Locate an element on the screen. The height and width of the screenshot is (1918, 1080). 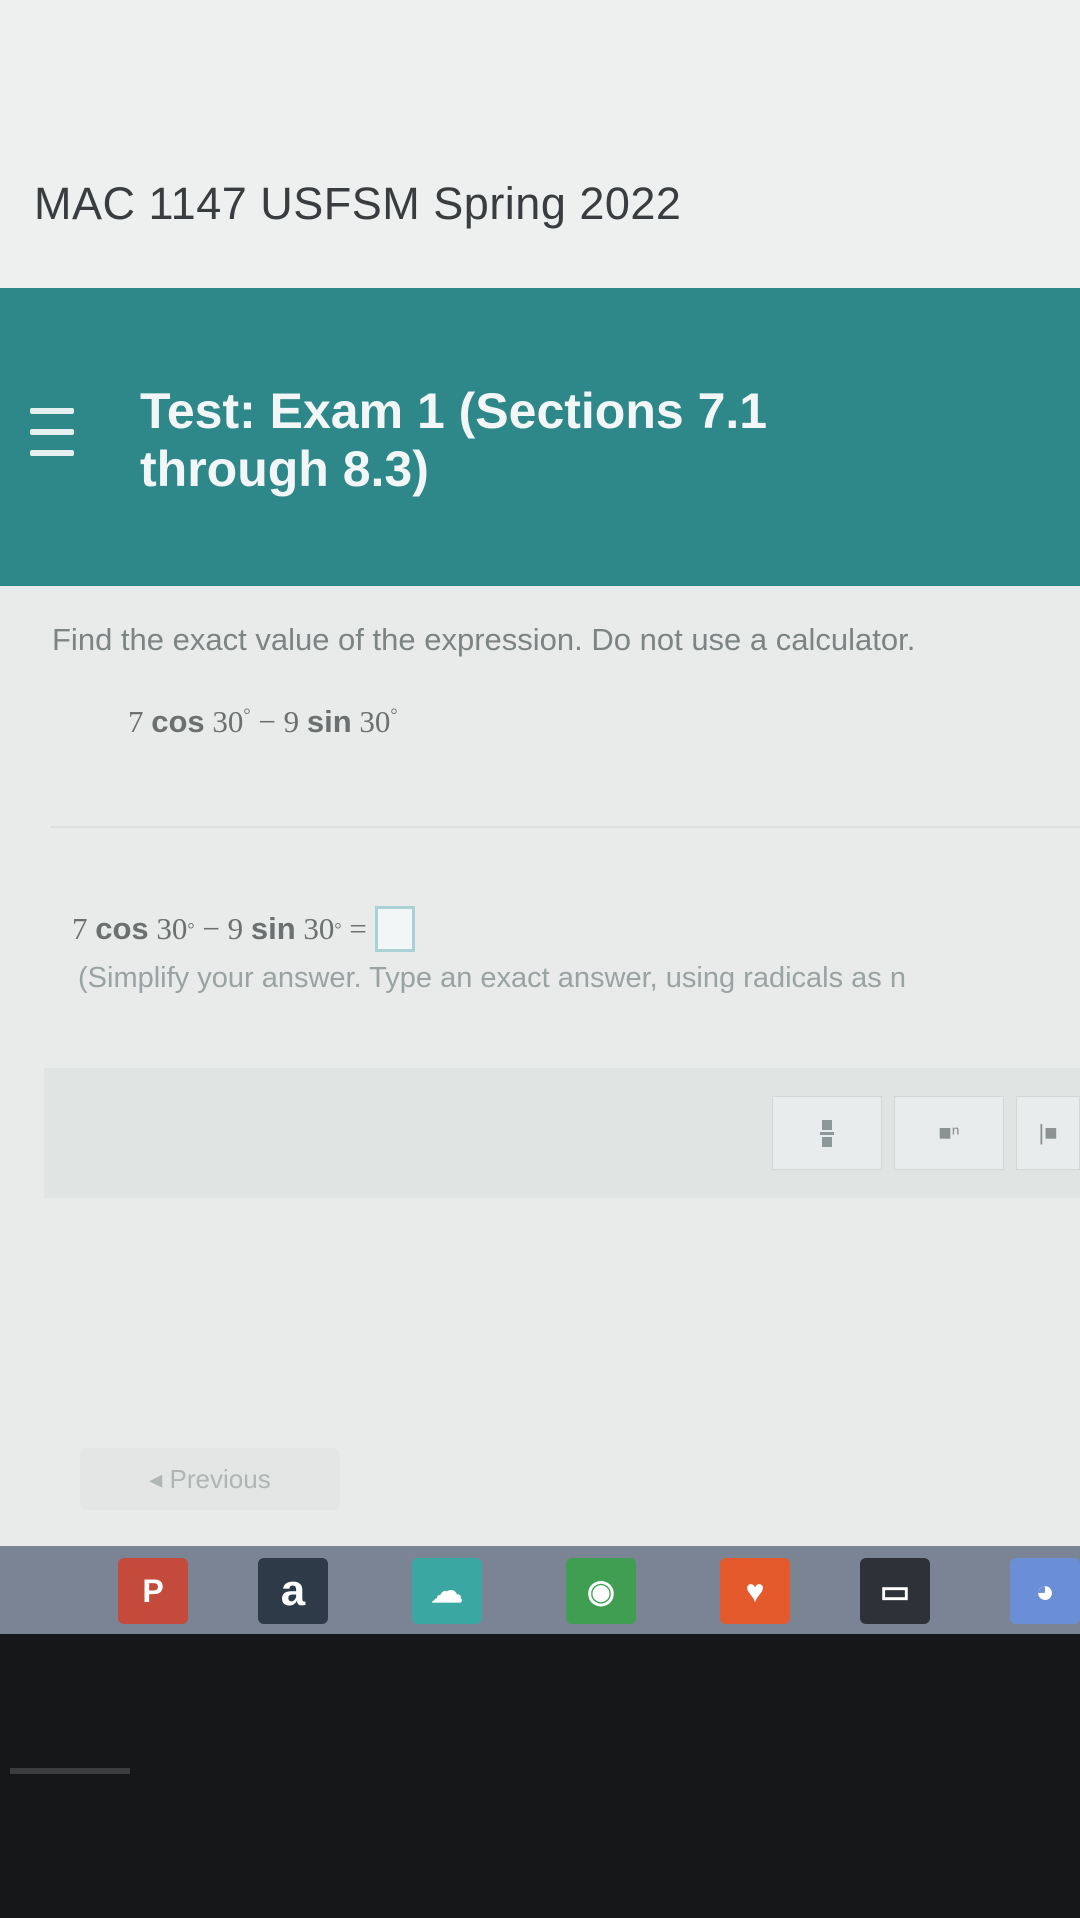
exponent-button: ■ⁿ is located at coordinates (949, 1133).